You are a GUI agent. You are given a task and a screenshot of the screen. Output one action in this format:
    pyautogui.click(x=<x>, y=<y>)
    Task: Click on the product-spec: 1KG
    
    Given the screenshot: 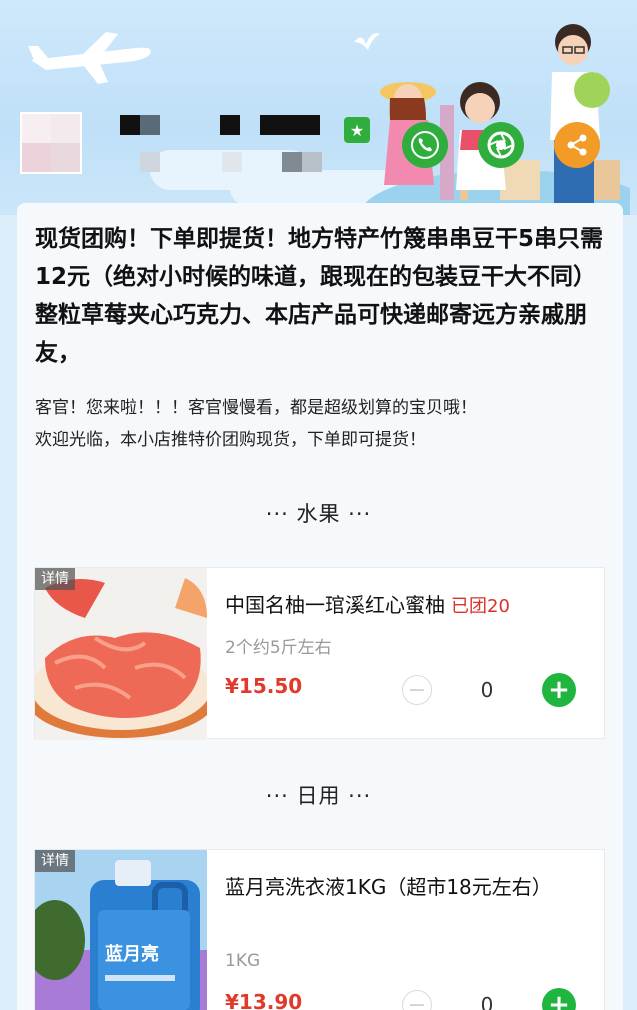 What is the action you would take?
    pyautogui.click(x=243, y=961)
    